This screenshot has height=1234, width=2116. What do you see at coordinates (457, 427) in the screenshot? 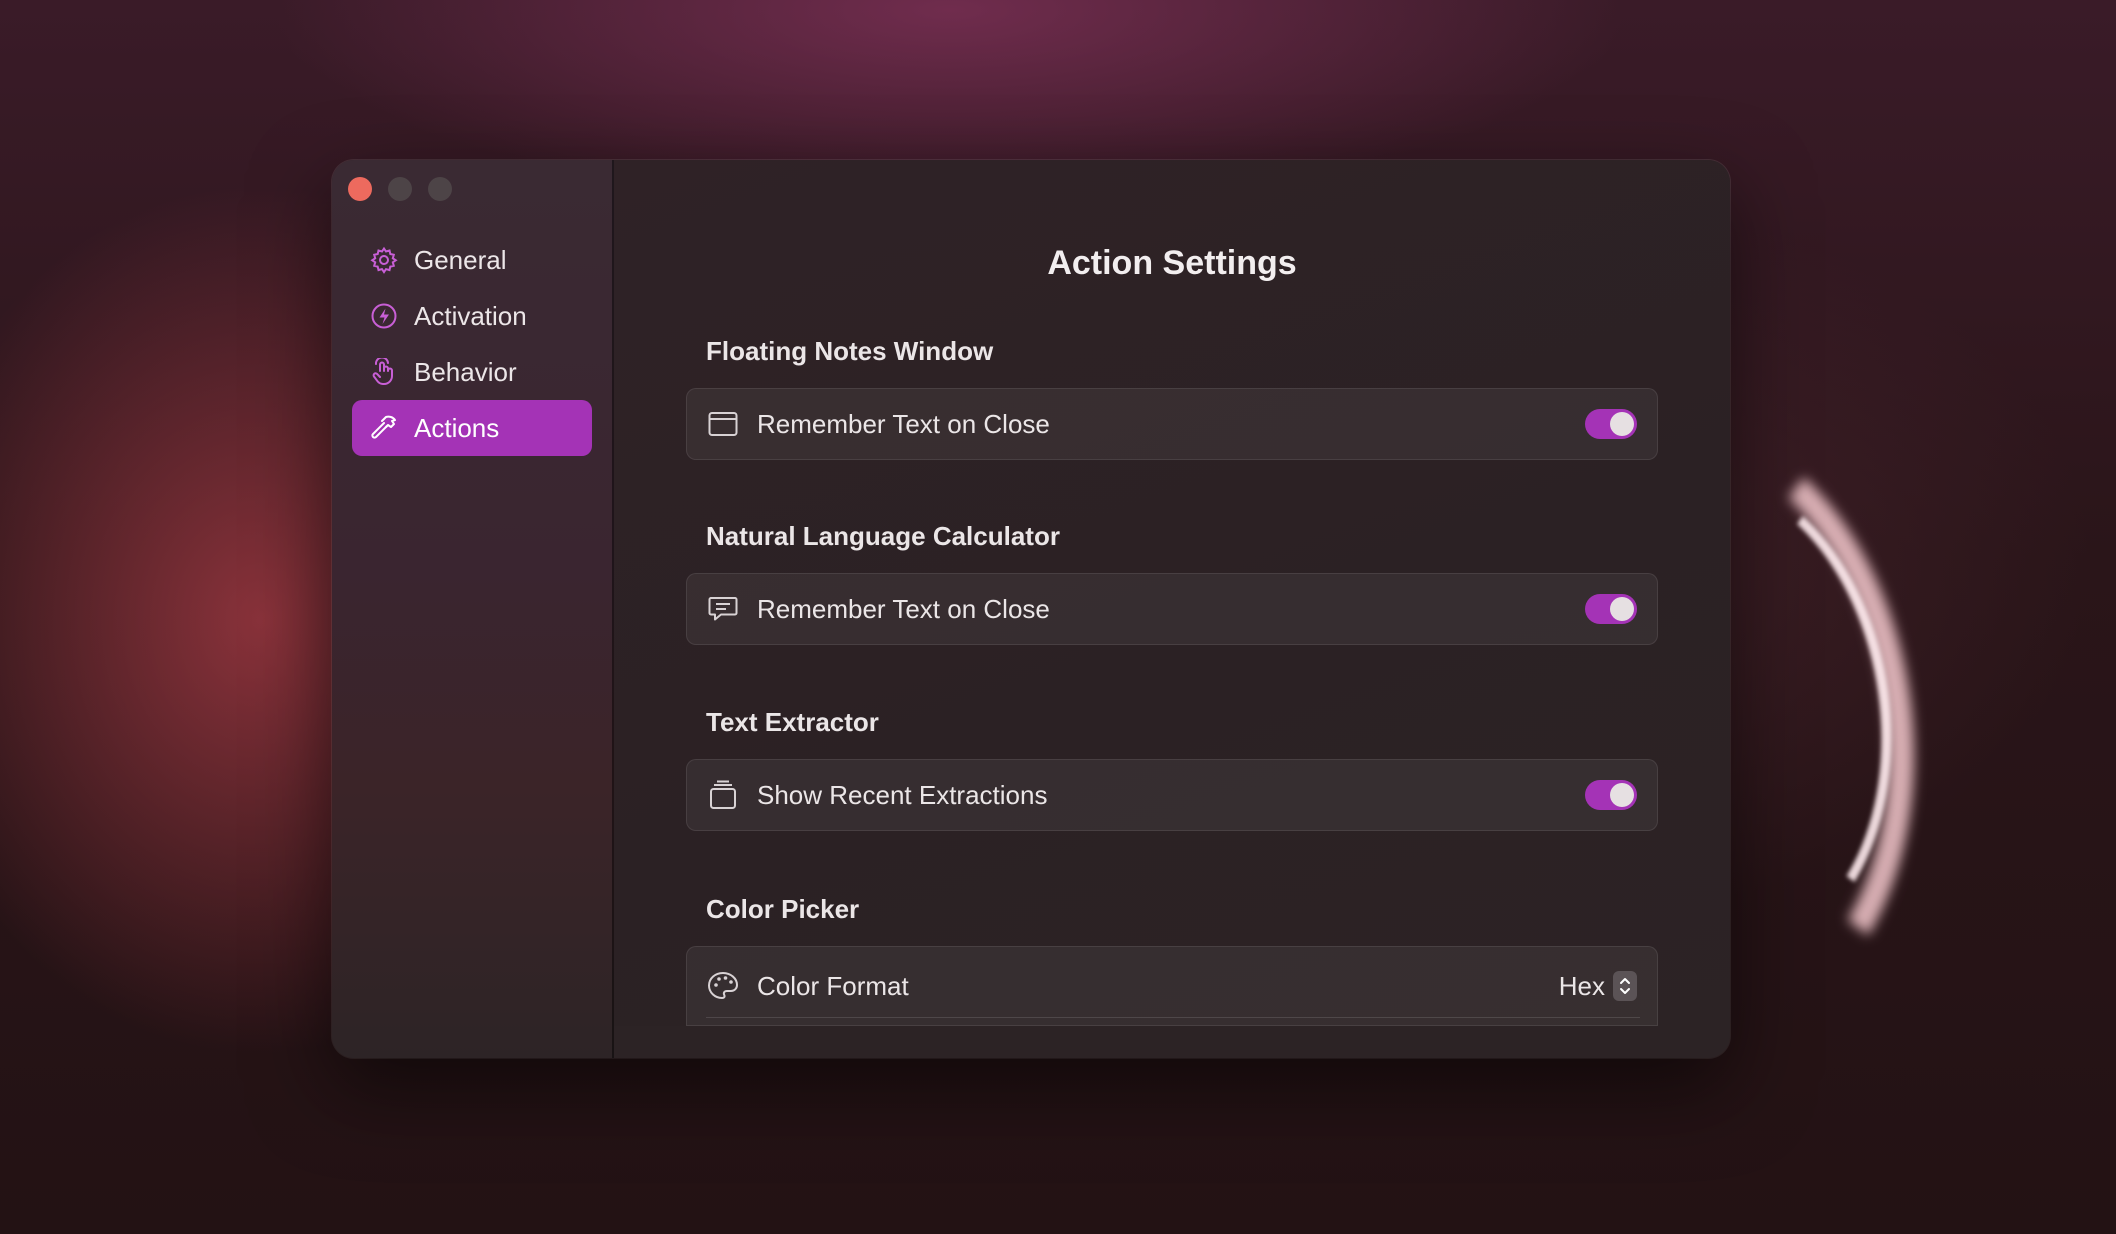
I see `sidebar-item-label: Actions` at bounding box center [457, 427].